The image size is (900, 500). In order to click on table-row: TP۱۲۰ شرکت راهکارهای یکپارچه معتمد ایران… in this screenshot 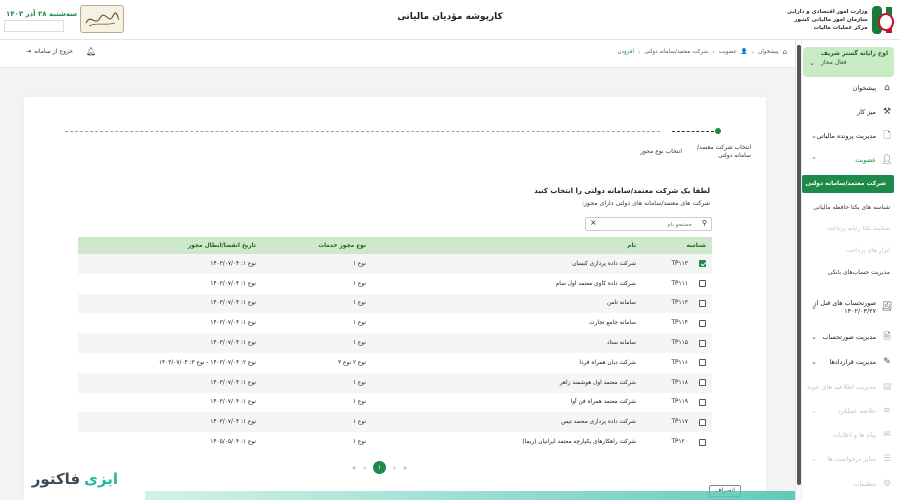, I will do `click(395, 442)`.